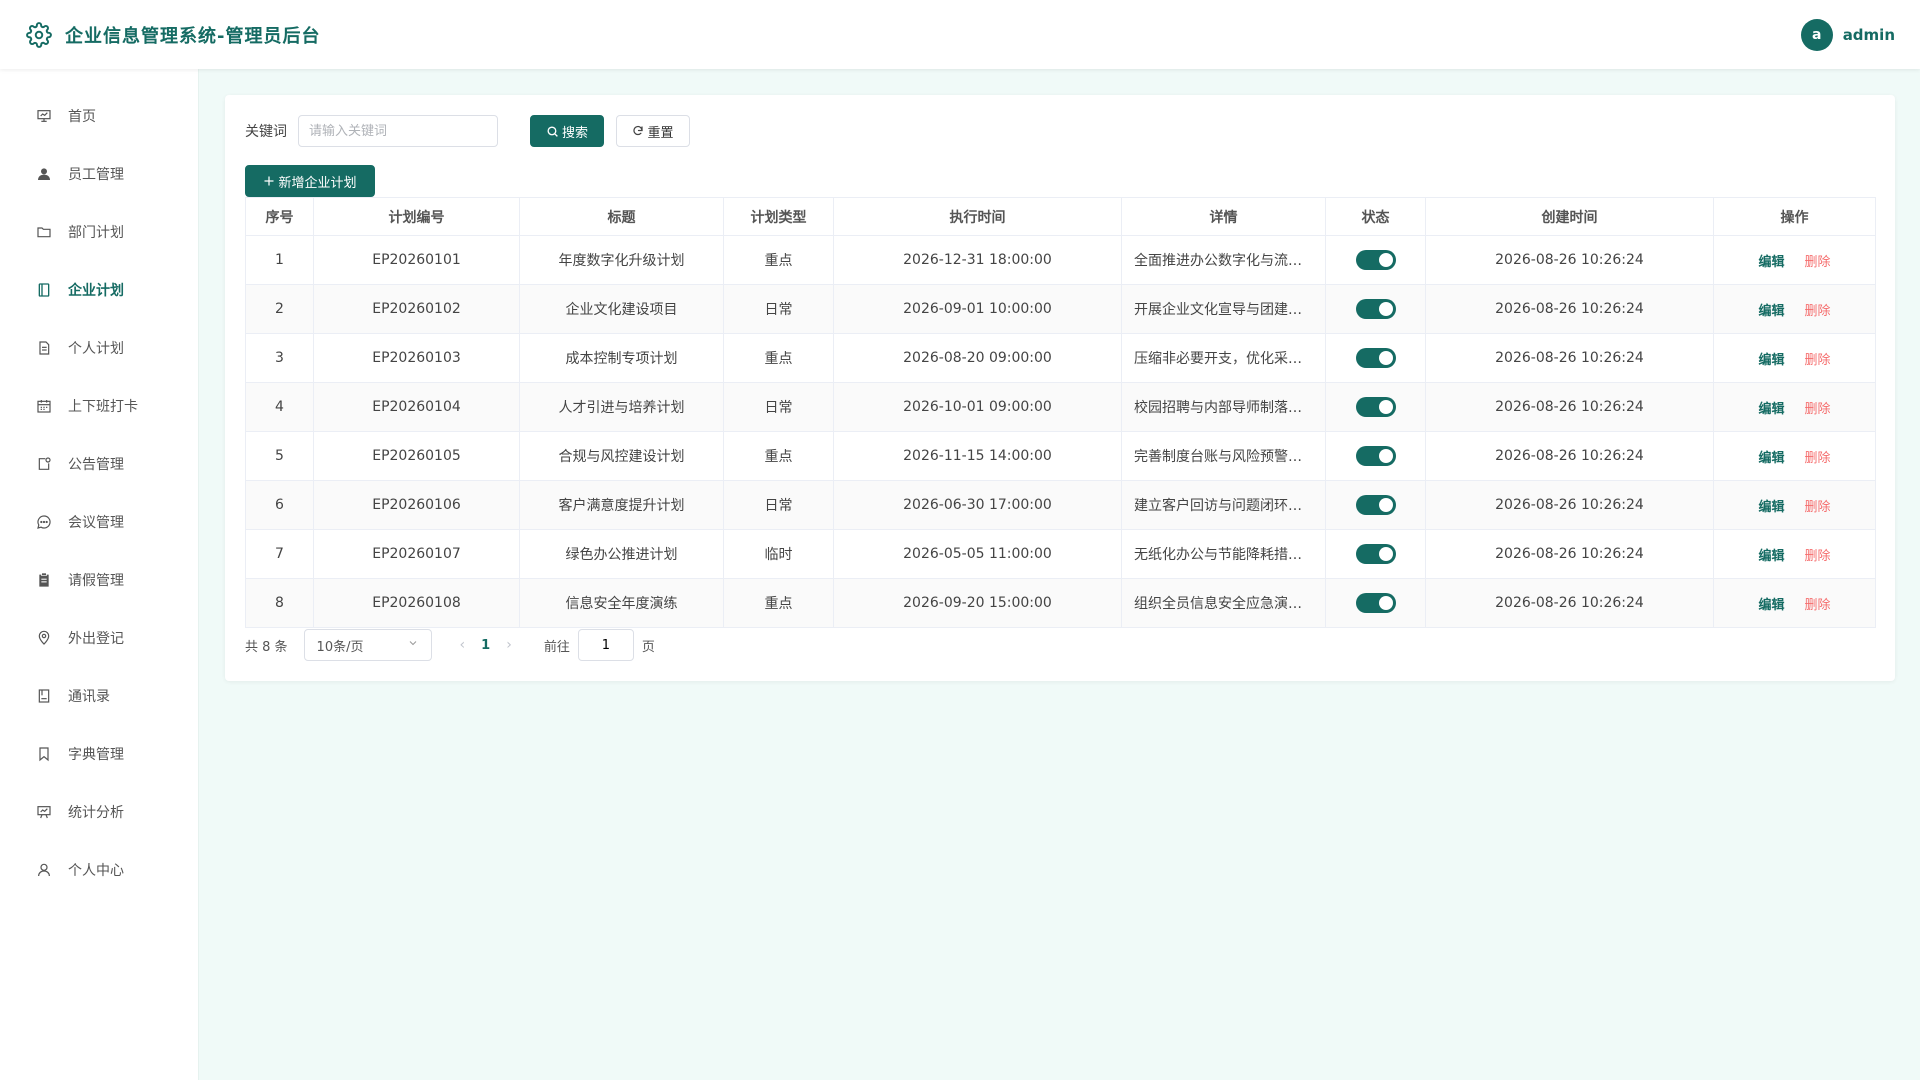  Describe the element at coordinates (96, 871) in the screenshot. I see `sidebar-item-label: 个人中心` at that location.